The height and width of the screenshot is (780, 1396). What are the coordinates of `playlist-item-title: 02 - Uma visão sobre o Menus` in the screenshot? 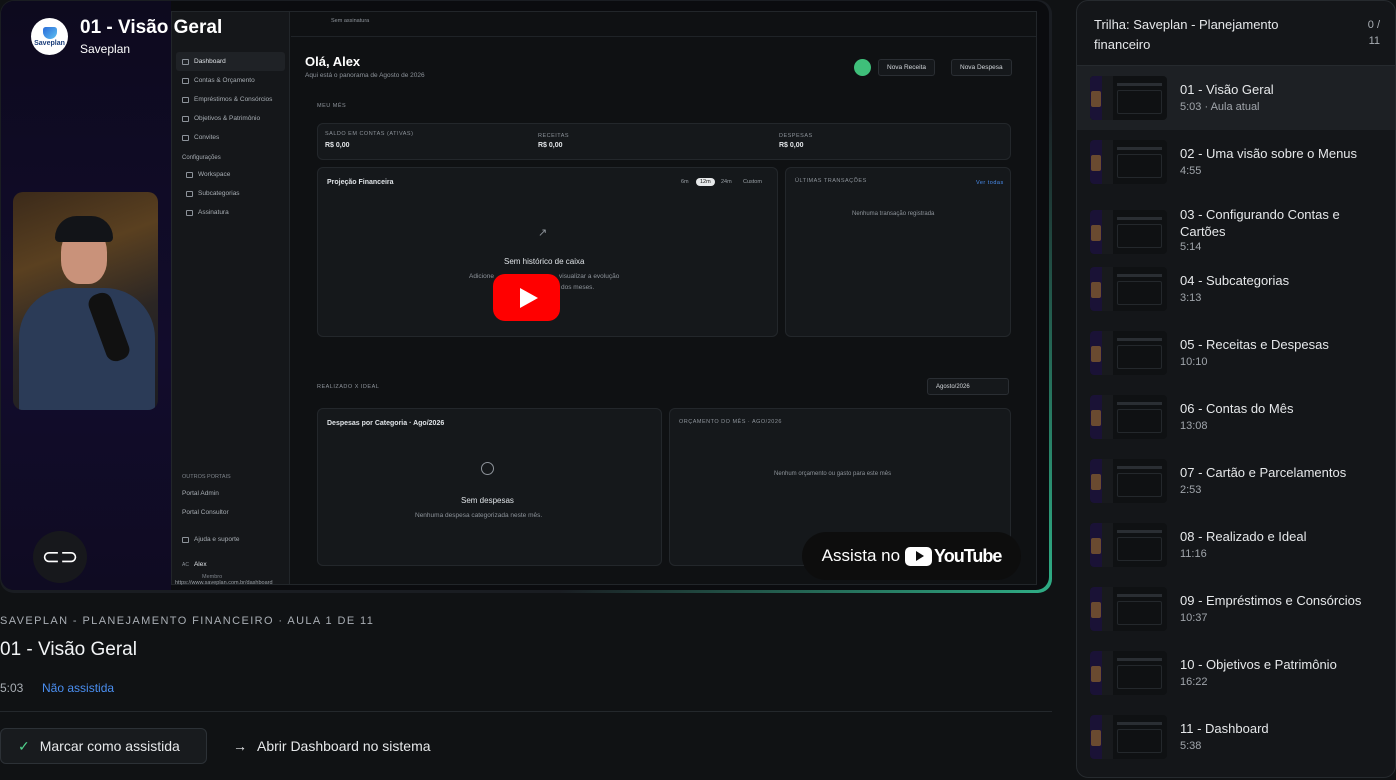 It's located at (1269, 153).